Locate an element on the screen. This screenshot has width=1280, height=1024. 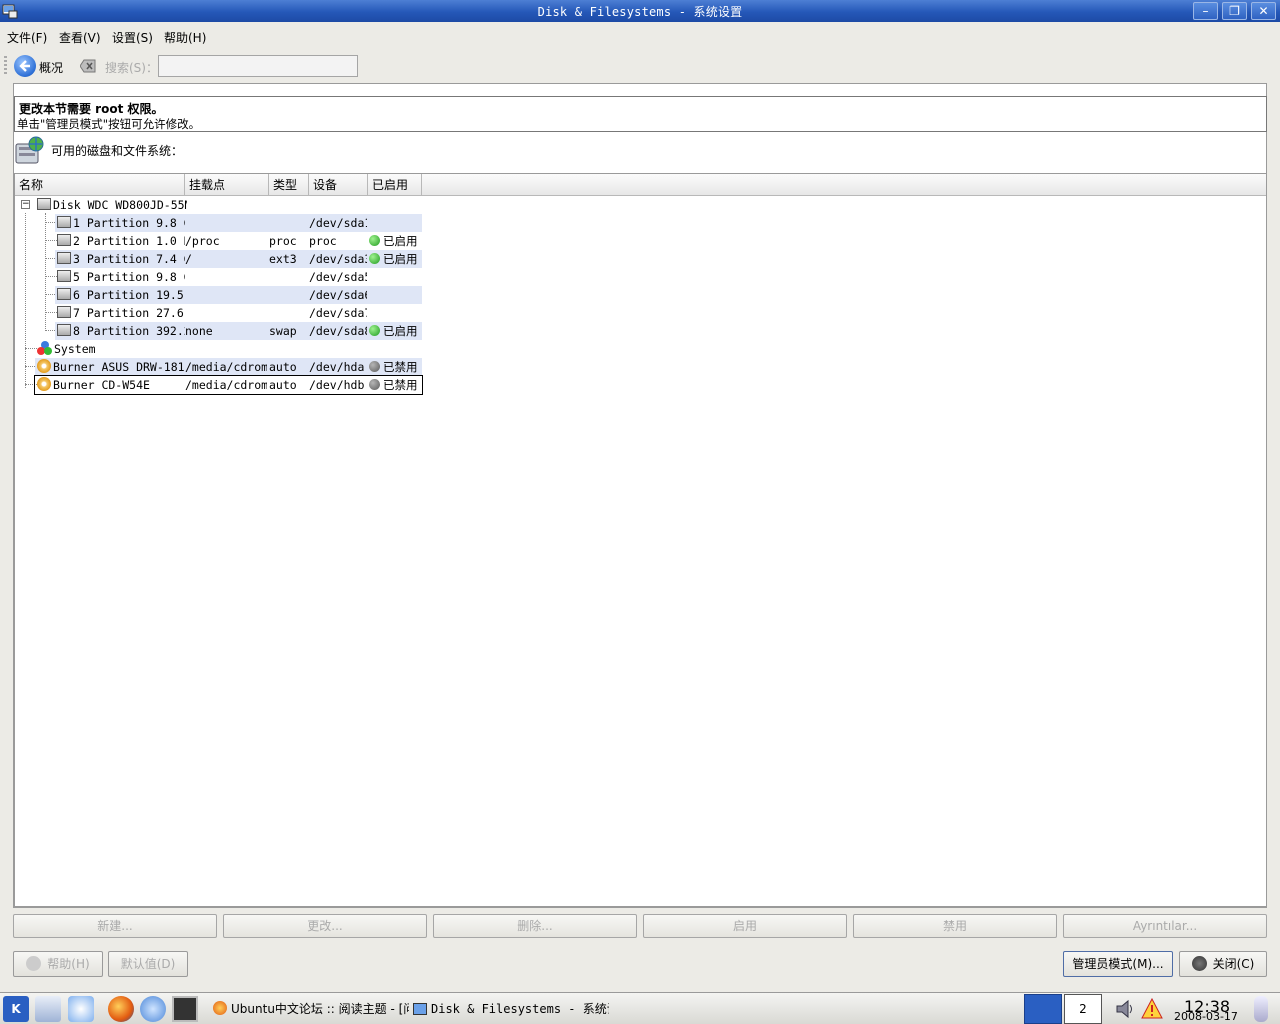
help-button: 帮助(H) is located at coordinates (58, 964).